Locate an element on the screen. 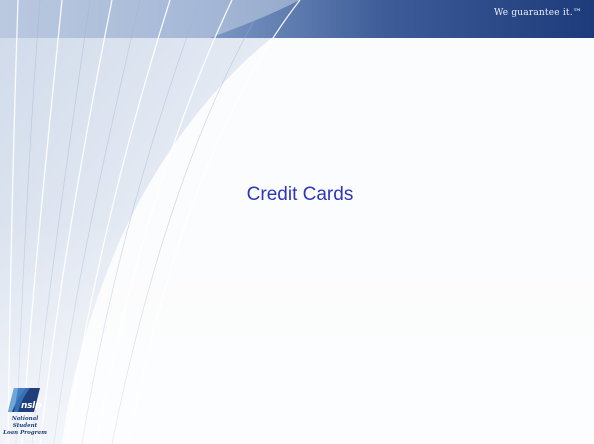  logo-abbreviation: nslp is located at coordinates (31, 406).